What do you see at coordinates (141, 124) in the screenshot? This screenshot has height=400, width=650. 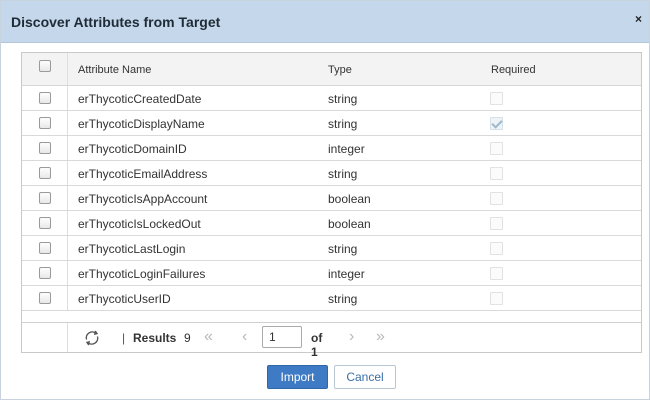 I see `attribute-name-cell: erThycoticDisplayName` at bounding box center [141, 124].